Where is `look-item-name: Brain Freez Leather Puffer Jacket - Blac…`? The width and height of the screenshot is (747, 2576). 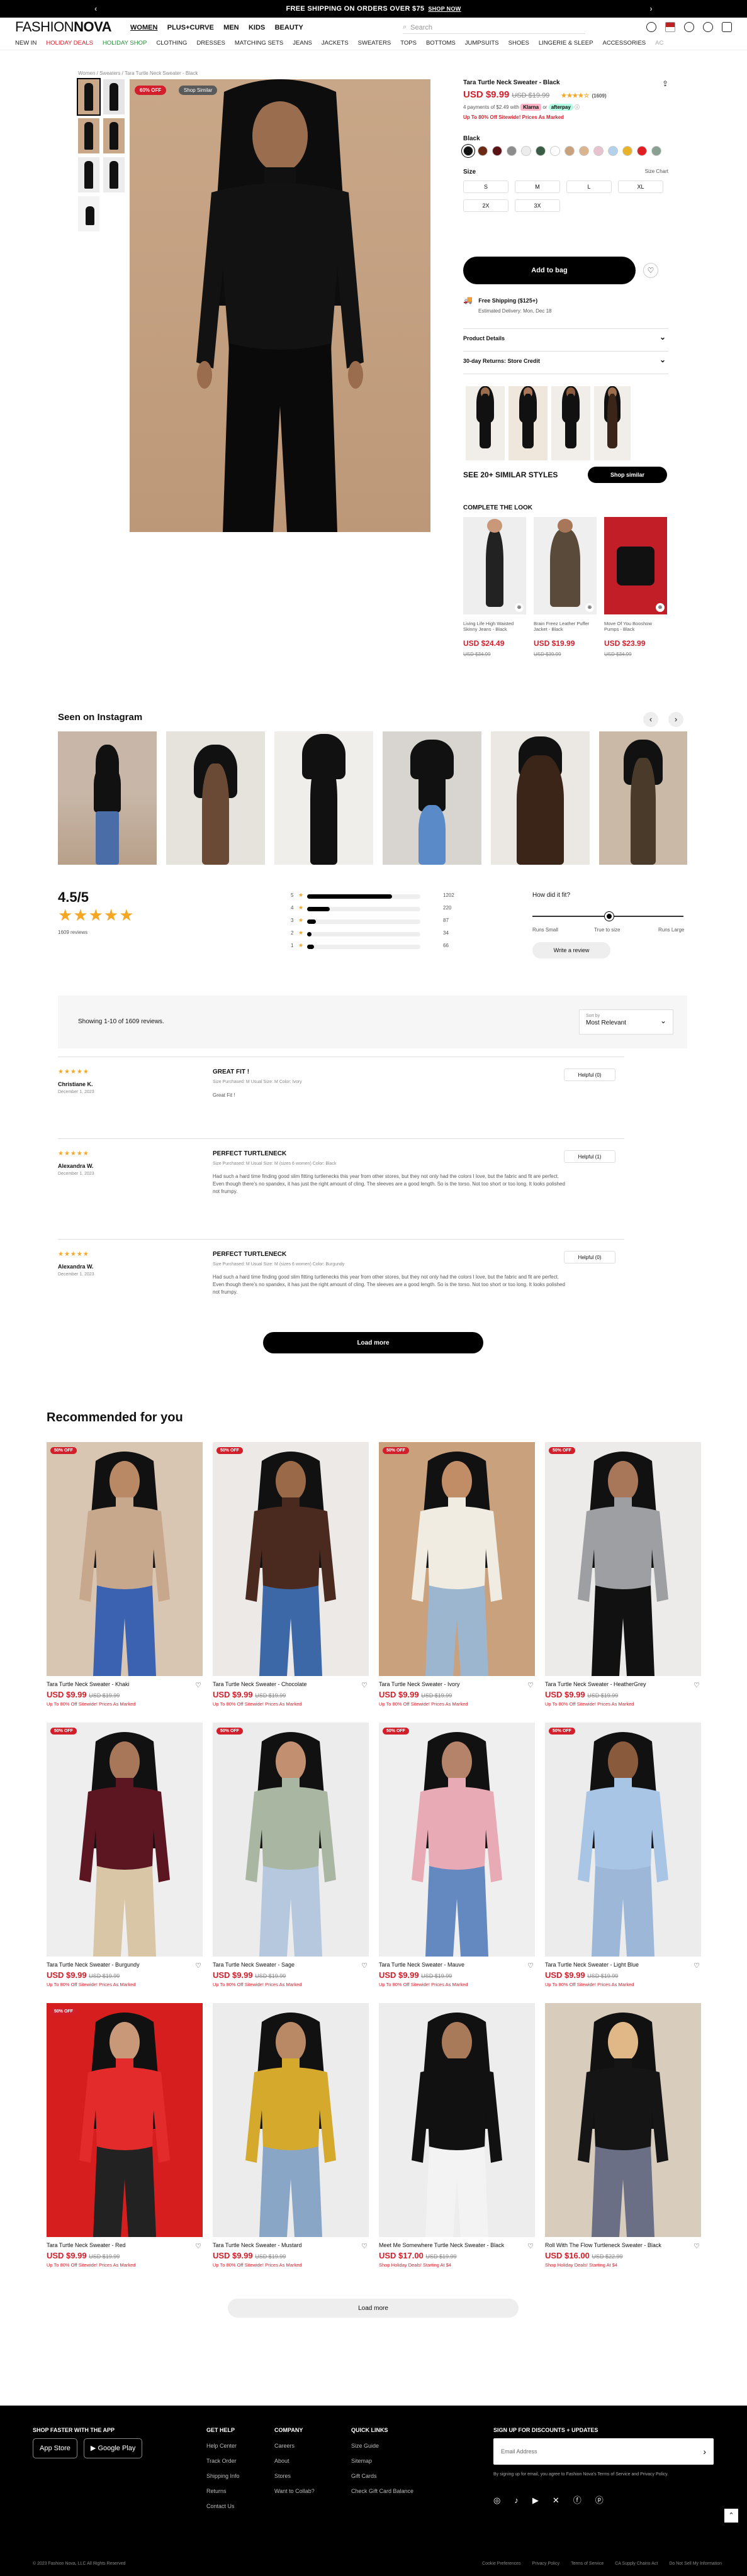
look-item-name: Brain Freez Leather Puffer Jacket - Blac… is located at coordinates (565, 626).